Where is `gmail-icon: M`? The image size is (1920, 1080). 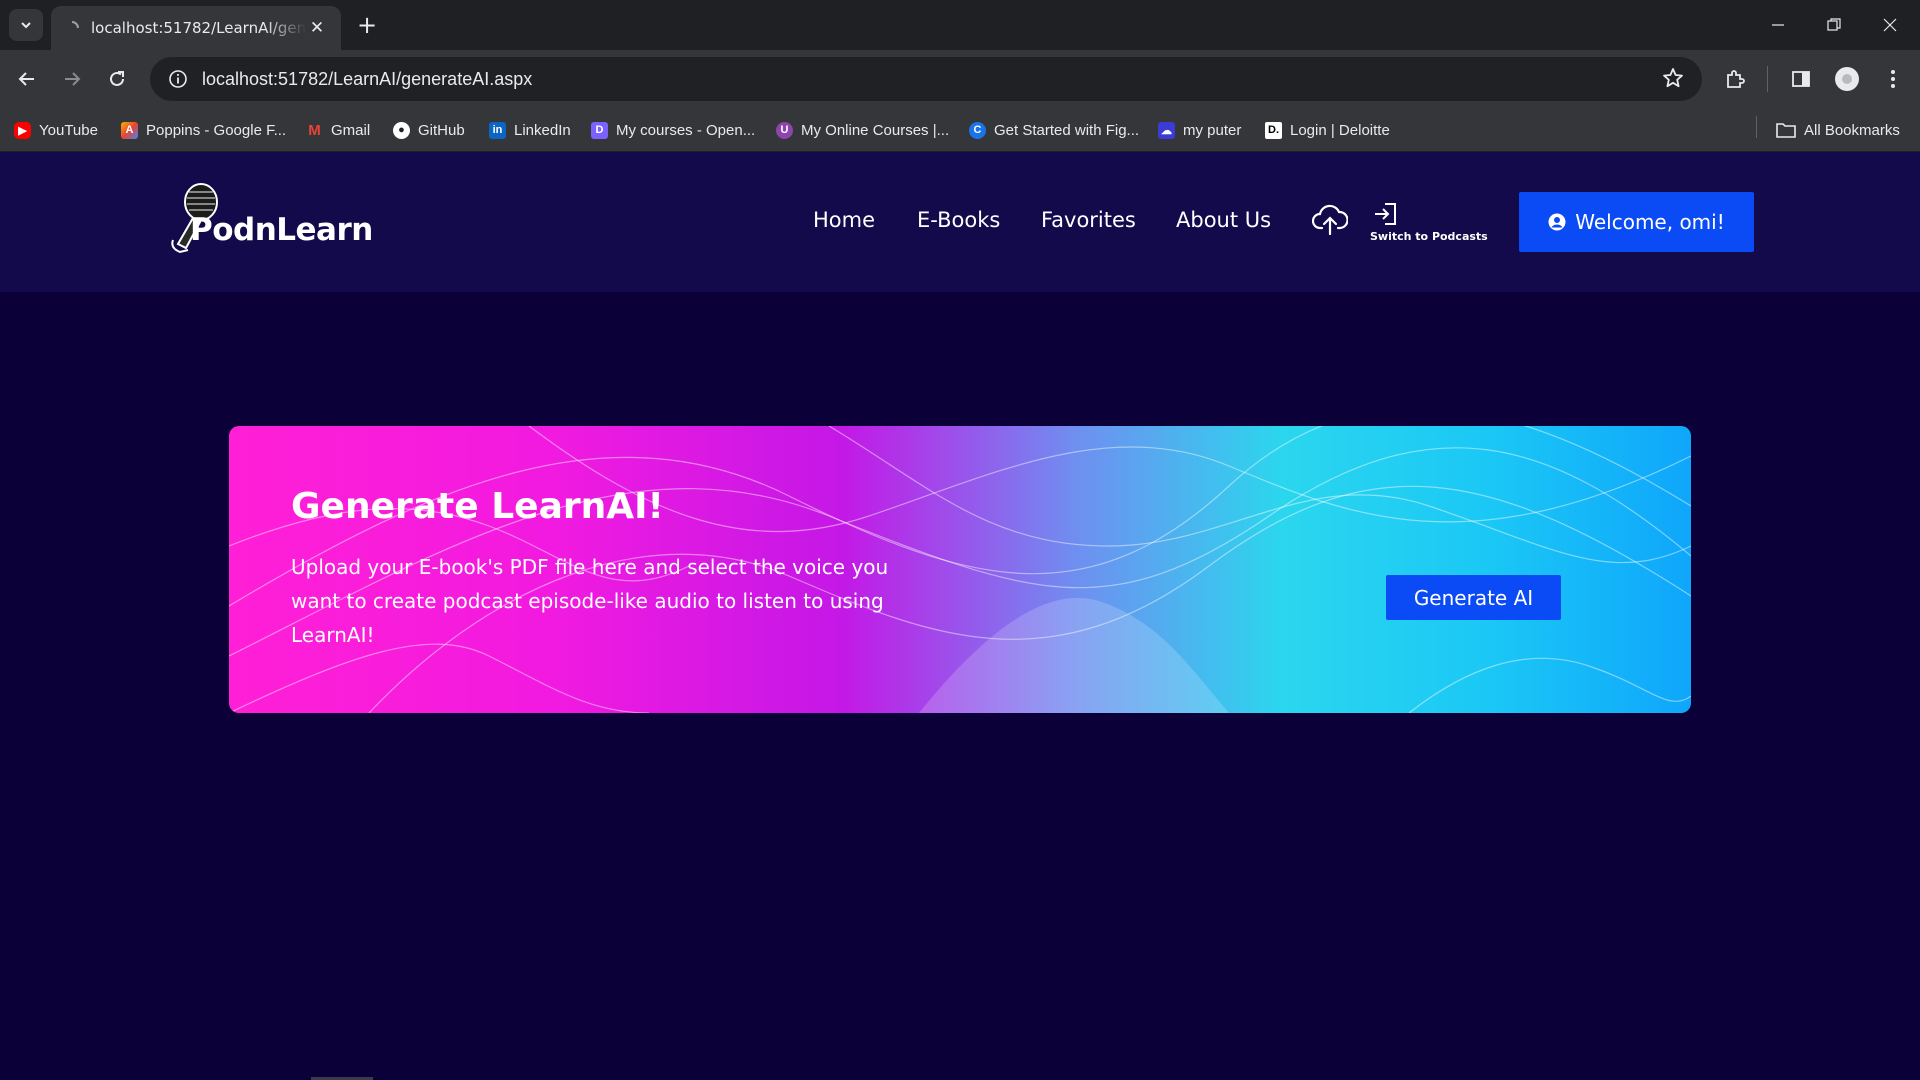
gmail-icon: M is located at coordinates (314, 130).